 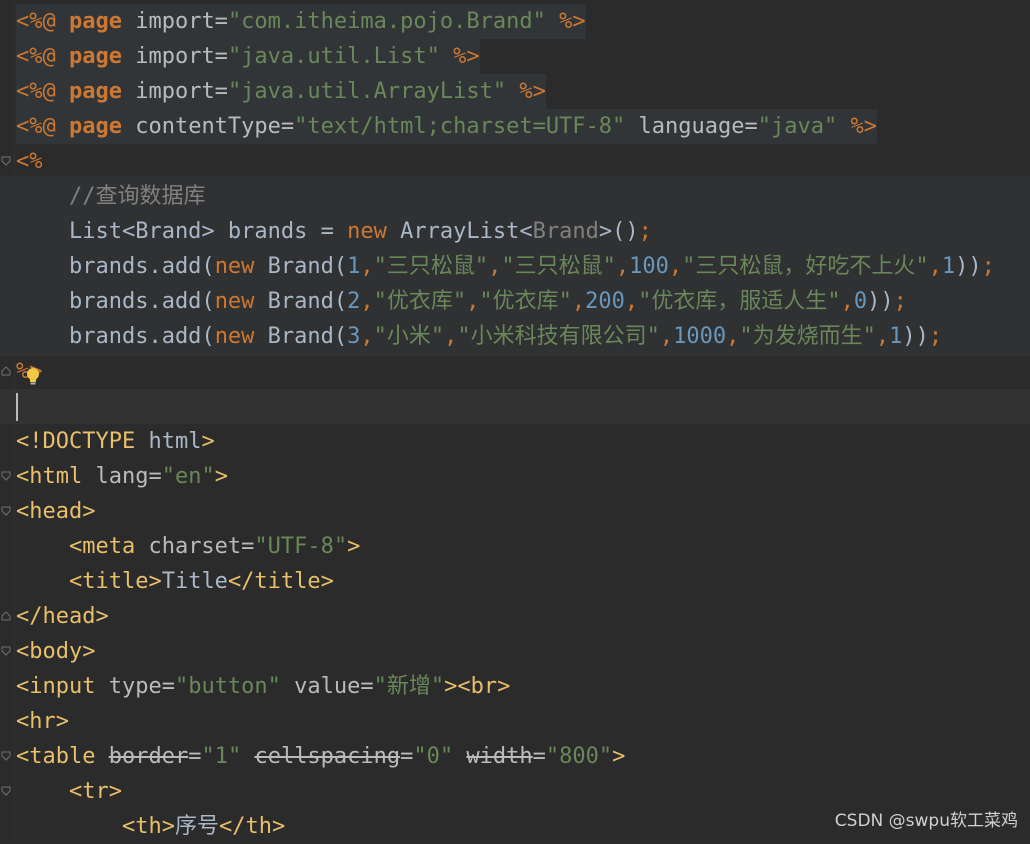 What do you see at coordinates (618, 231) in the screenshot?
I see `code-text: >()` at bounding box center [618, 231].